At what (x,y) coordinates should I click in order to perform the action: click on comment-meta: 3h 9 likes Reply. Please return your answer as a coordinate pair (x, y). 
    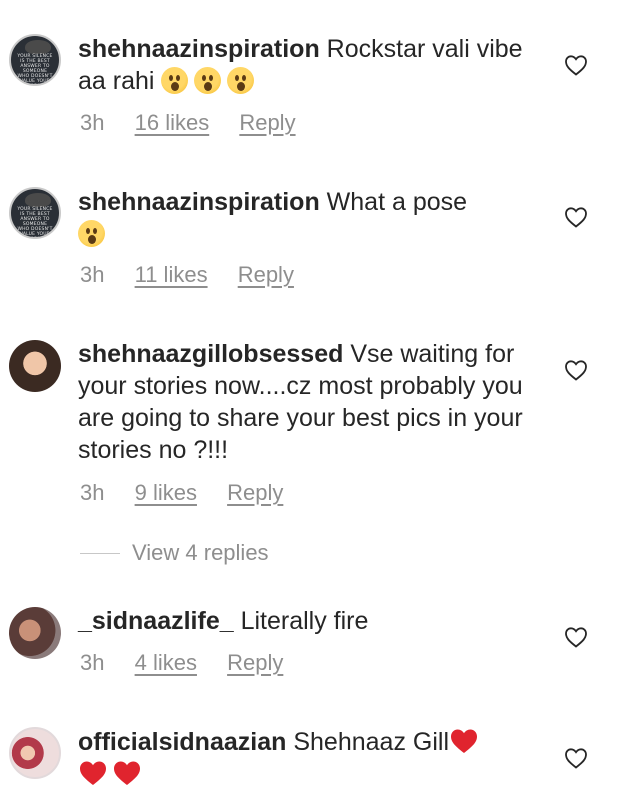
    Looking at the image, I should click on (193, 493).